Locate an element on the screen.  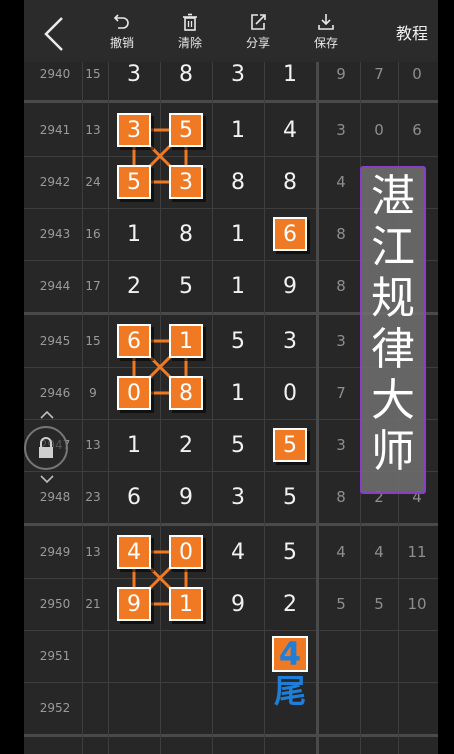
tail-marker: 4 尾 is located at coordinates (290, 673).